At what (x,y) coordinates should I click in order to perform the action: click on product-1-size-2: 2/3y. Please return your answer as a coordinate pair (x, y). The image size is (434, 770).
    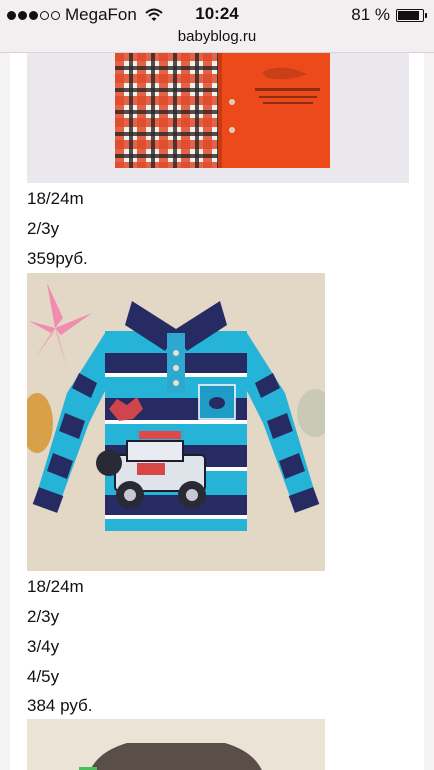
    Looking at the image, I should click on (43, 228).